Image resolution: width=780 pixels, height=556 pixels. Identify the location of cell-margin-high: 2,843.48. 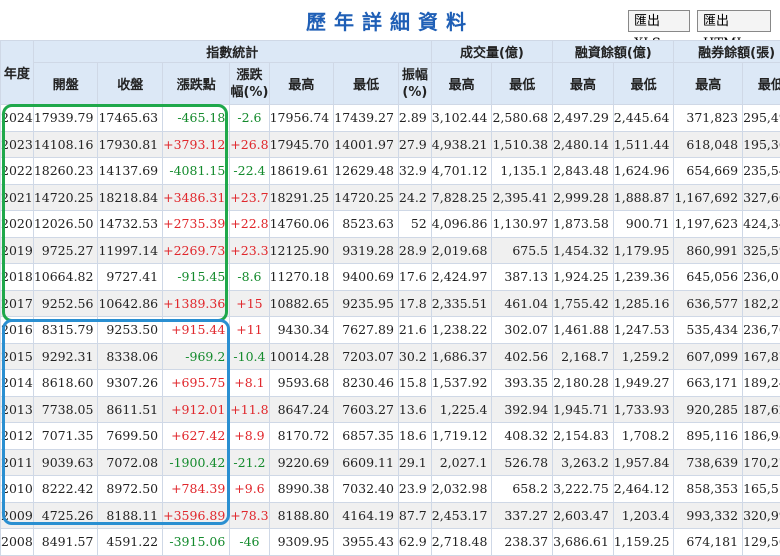
(583, 171).